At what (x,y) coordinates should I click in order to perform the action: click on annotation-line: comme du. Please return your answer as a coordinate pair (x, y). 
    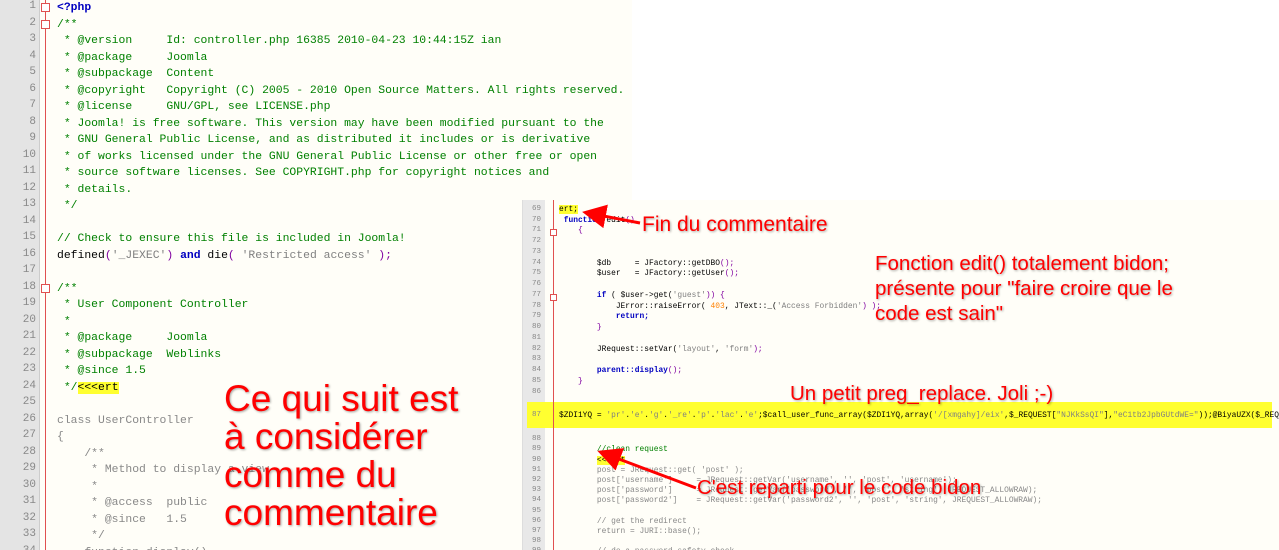
    Looking at the image, I should click on (310, 474).